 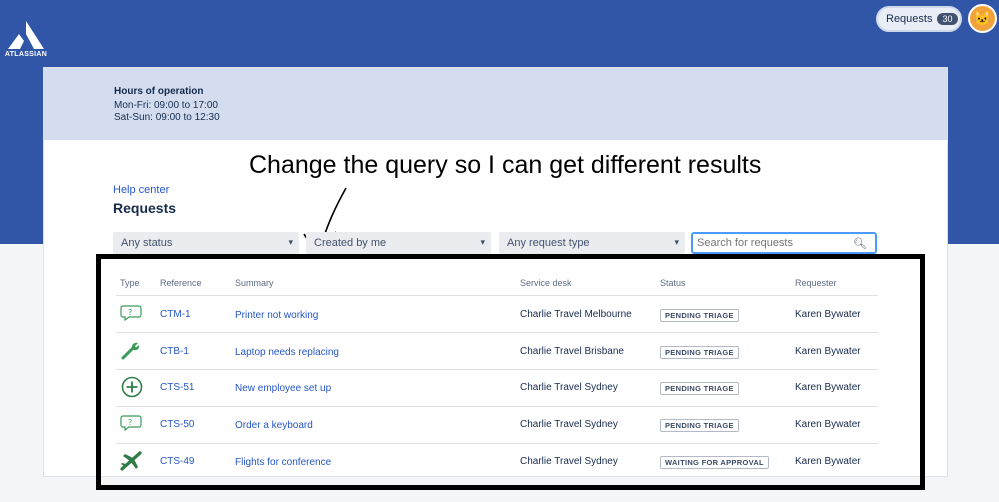 What do you see at coordinates (773, 243) in the screenshot?
I see `search-requests-input` at bounding box center [773, 243].